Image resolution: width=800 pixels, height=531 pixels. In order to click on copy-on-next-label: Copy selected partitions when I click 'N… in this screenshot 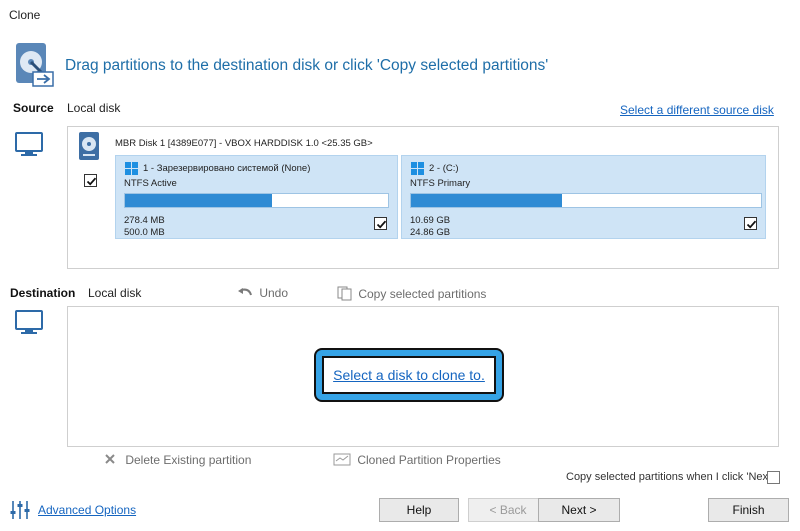, I will do `click(670, 477)`.